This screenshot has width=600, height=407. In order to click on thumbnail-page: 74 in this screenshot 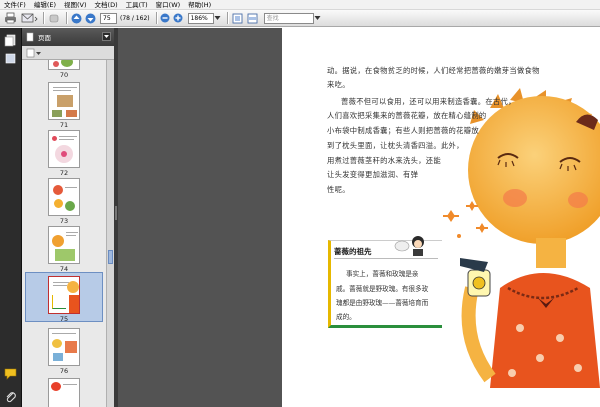, I will do `click(64, 249)`.